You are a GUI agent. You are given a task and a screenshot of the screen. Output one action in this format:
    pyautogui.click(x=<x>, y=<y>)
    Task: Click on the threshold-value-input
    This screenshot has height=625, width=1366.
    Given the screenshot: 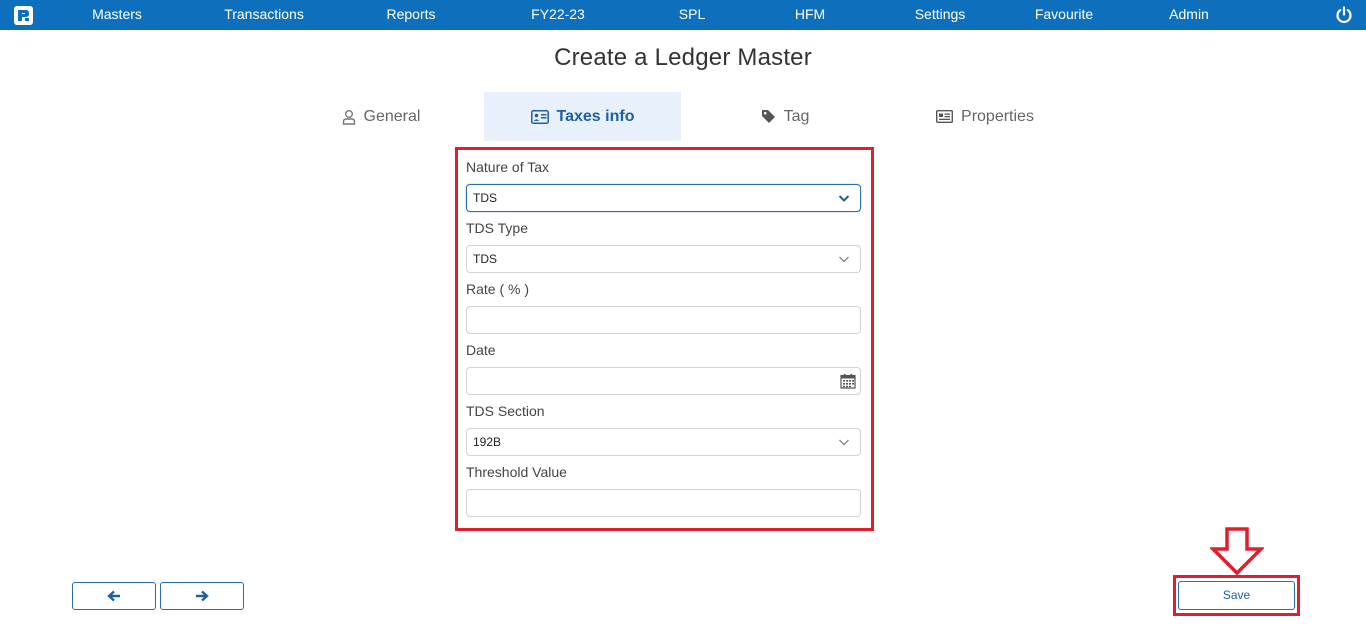 What is the action you would take?
    pyautogui.click(x=663, y=503)
    